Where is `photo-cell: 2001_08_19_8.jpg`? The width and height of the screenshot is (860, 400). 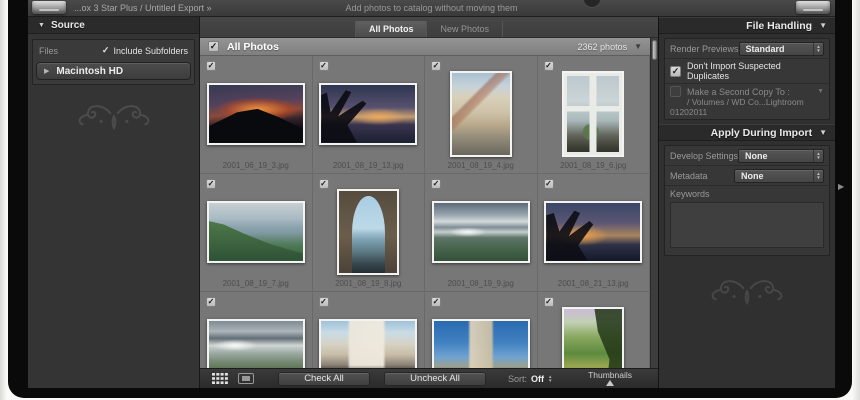
photo-cell: 2001_08_19_8.jpg is located at coordinates (368, 233).